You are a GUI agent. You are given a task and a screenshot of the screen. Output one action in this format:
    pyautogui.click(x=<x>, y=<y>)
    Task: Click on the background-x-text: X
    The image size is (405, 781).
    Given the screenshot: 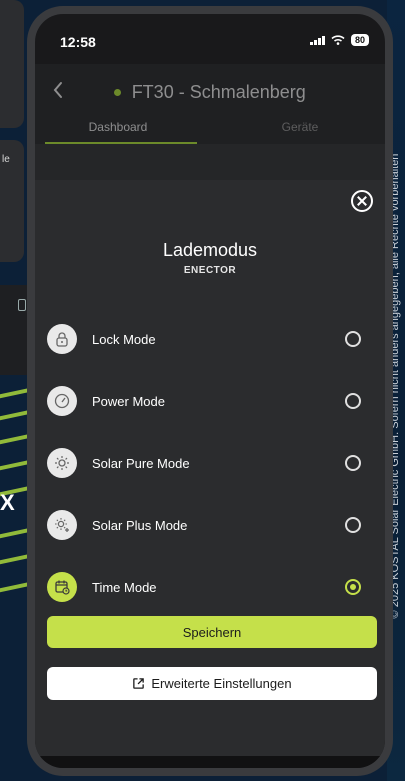 What is the action you would take?
    pyautogui.click(x=7, y=502)
    